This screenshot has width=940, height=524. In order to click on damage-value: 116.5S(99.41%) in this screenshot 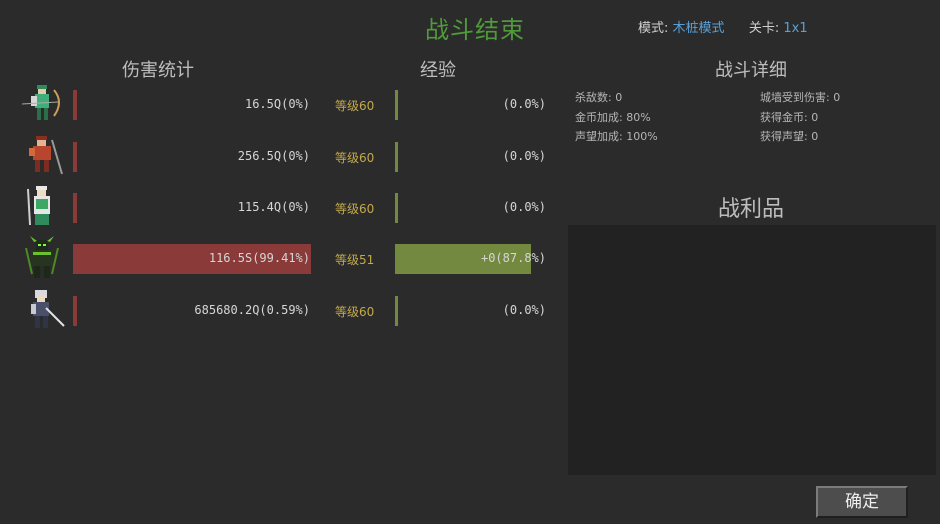, I will do `click(259, 258)`.